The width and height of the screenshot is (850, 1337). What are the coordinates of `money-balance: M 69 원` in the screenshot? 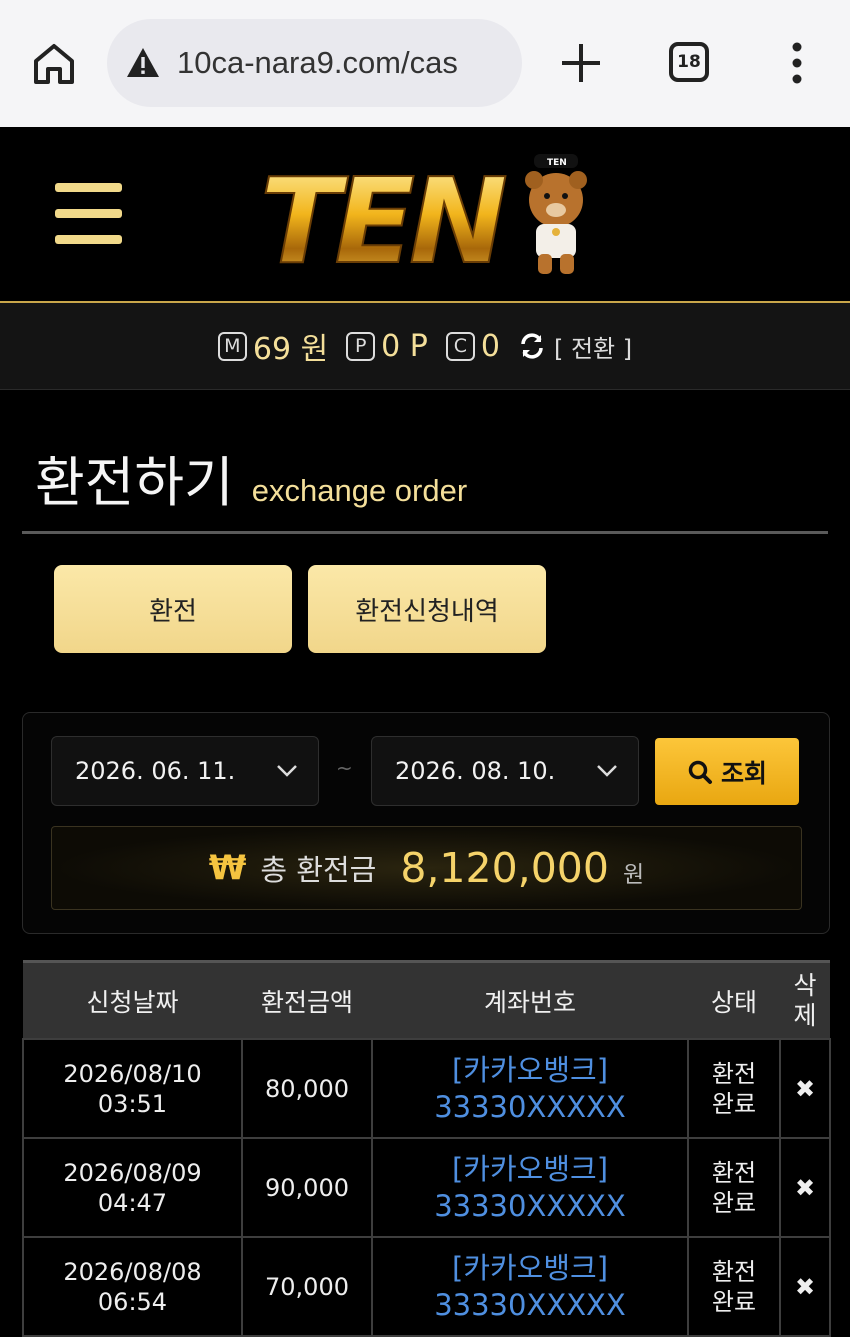 It's located at (273, 346).